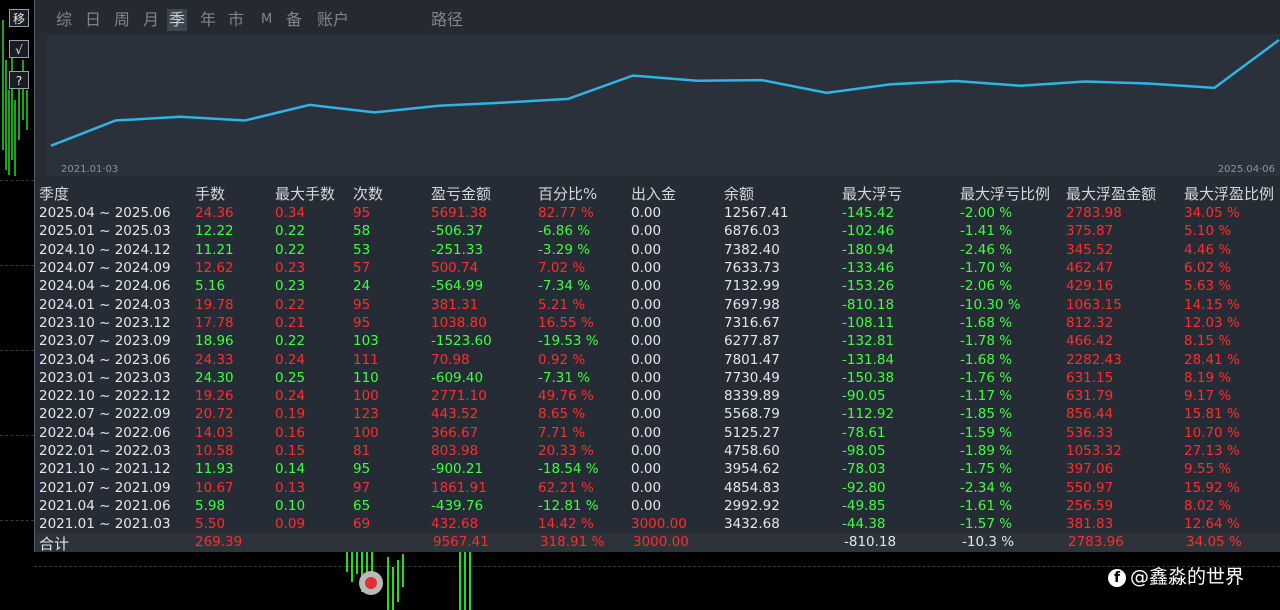 The image size is (1280, 610). I want to click on help-button: ?, so click(19, 80).